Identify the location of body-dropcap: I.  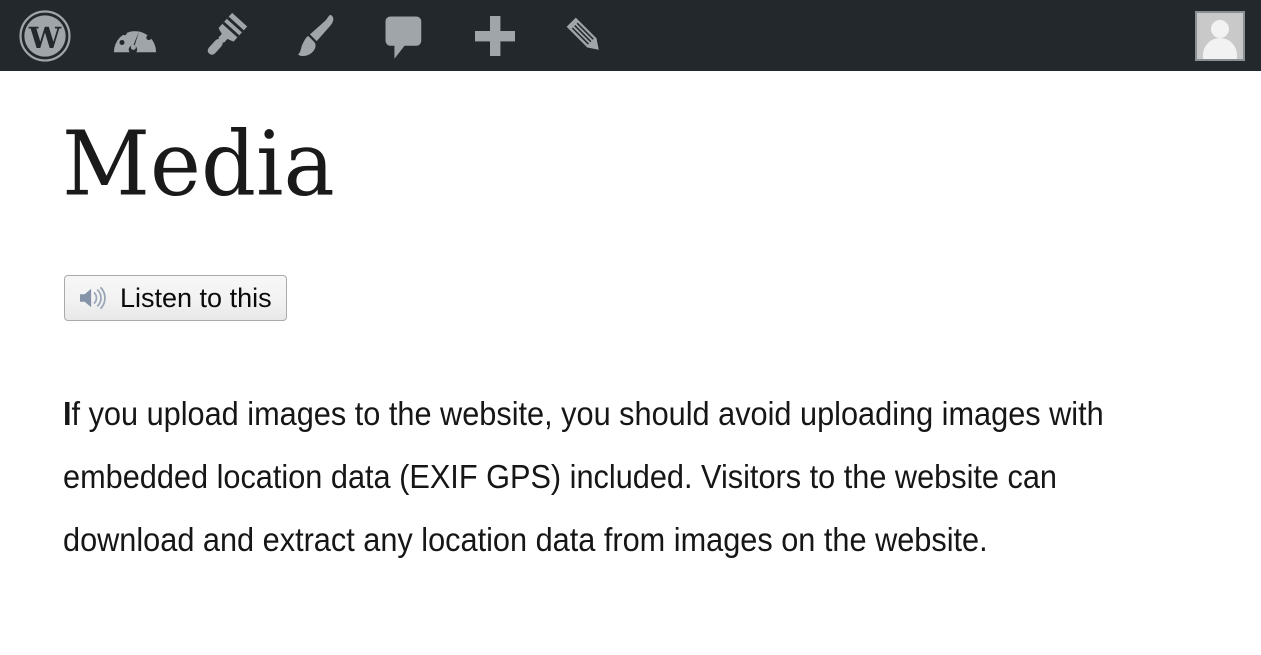
(67, 413).